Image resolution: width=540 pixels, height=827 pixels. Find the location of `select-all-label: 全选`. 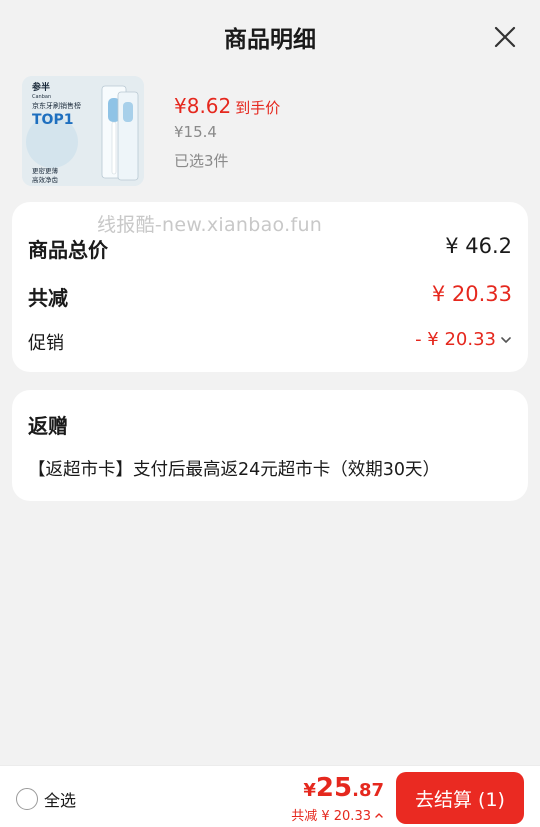

select-all-label: 全选 is located at coordinates (60, 800).